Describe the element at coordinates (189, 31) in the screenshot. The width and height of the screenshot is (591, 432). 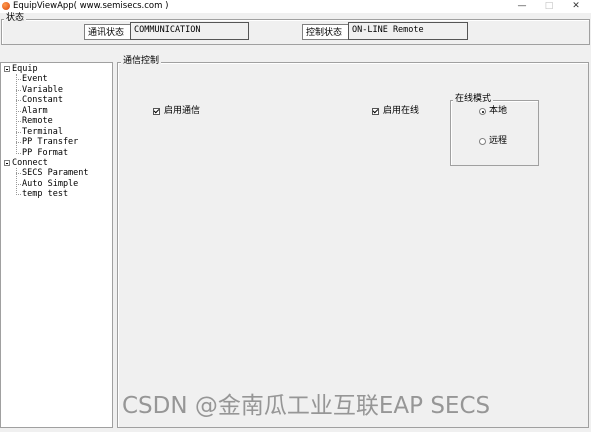
I see `comm-status-value: COMMUNICATION` at that location.